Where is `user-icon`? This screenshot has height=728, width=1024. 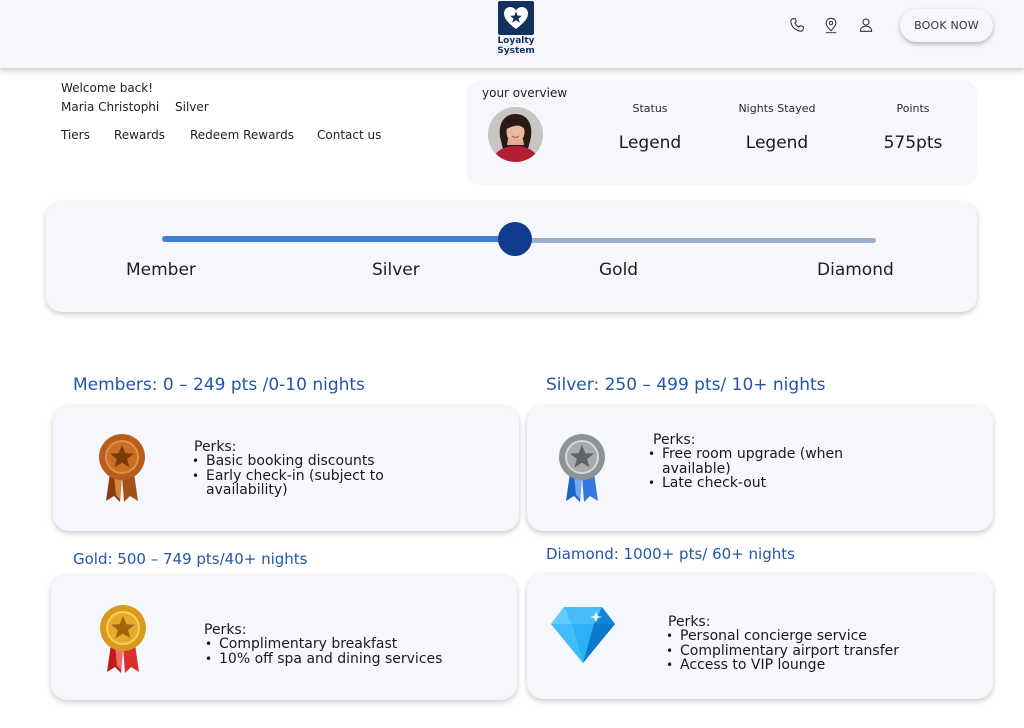
user-icon is located at coordinates (866, 25).